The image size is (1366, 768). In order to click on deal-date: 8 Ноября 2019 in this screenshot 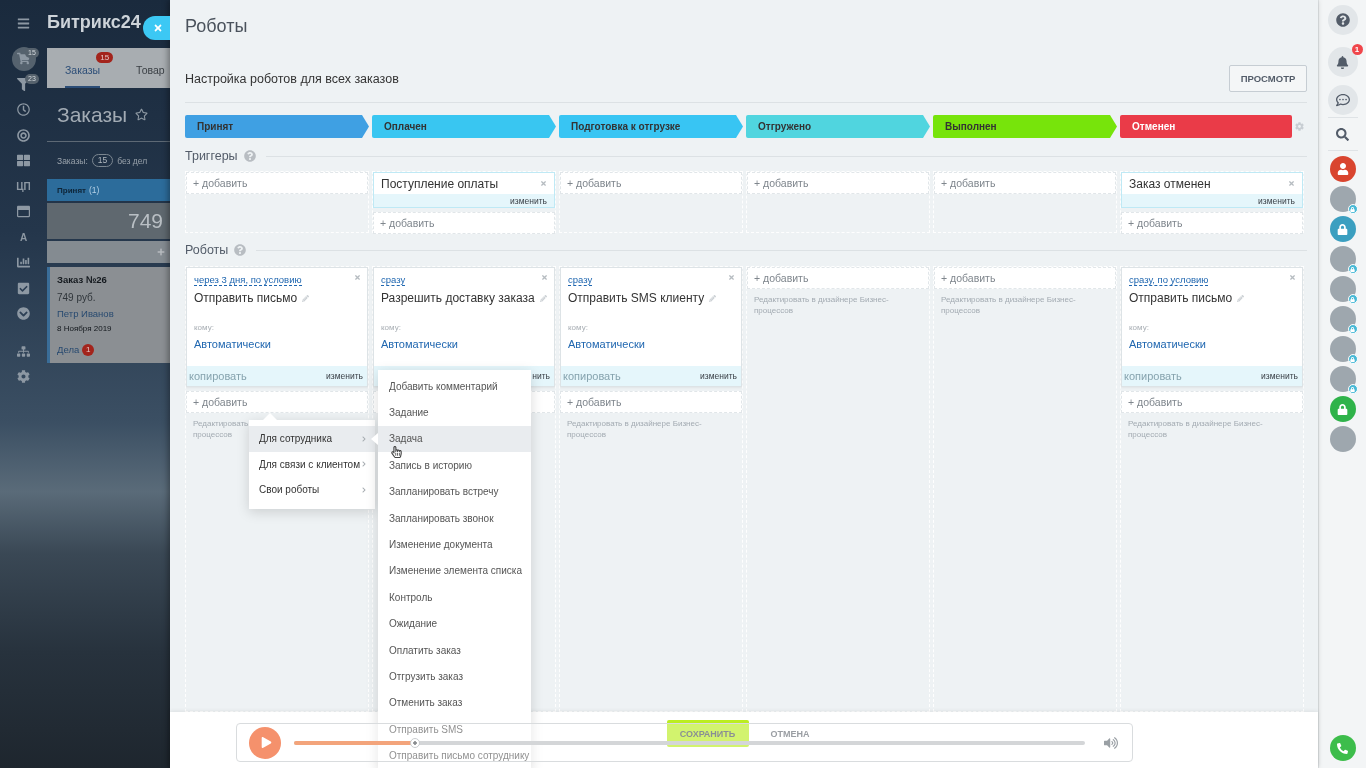, I will do `click(84, 328)`.